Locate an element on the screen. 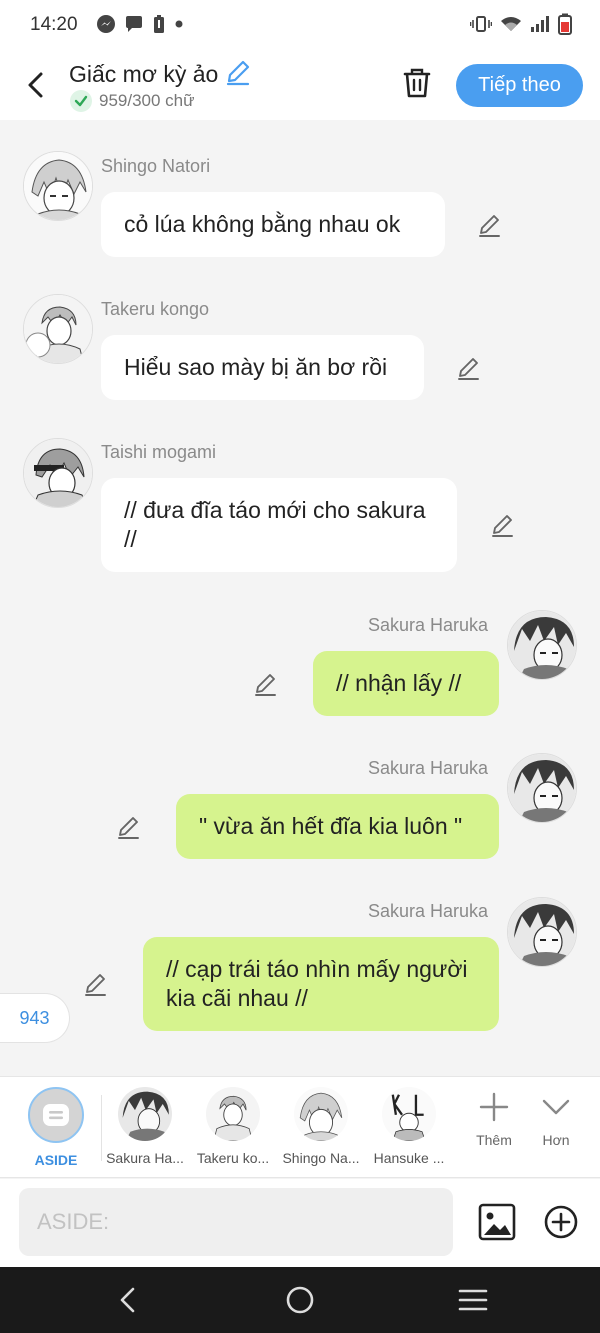 This screenshot has width=600, height=1333. aside-character: ASIDE is located at coordinates (56, 1127).